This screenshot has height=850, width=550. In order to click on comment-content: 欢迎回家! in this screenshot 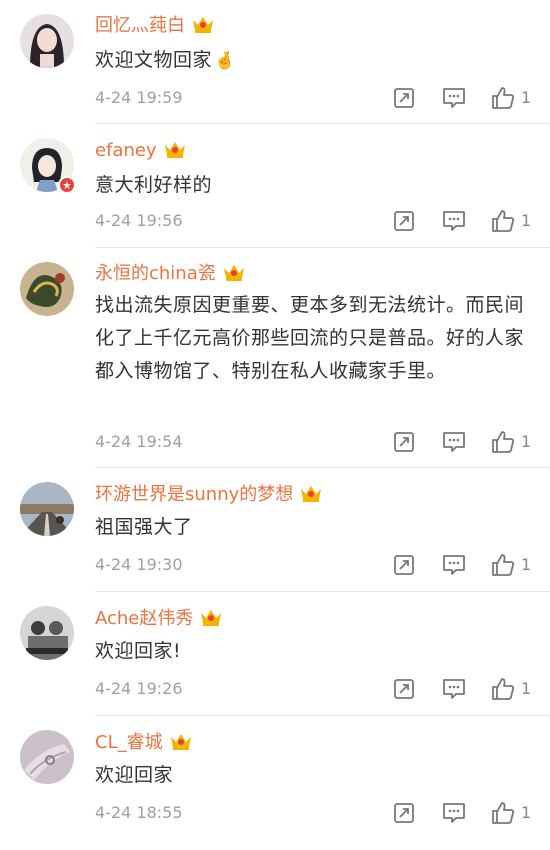, I will do `click(138, 651)`.